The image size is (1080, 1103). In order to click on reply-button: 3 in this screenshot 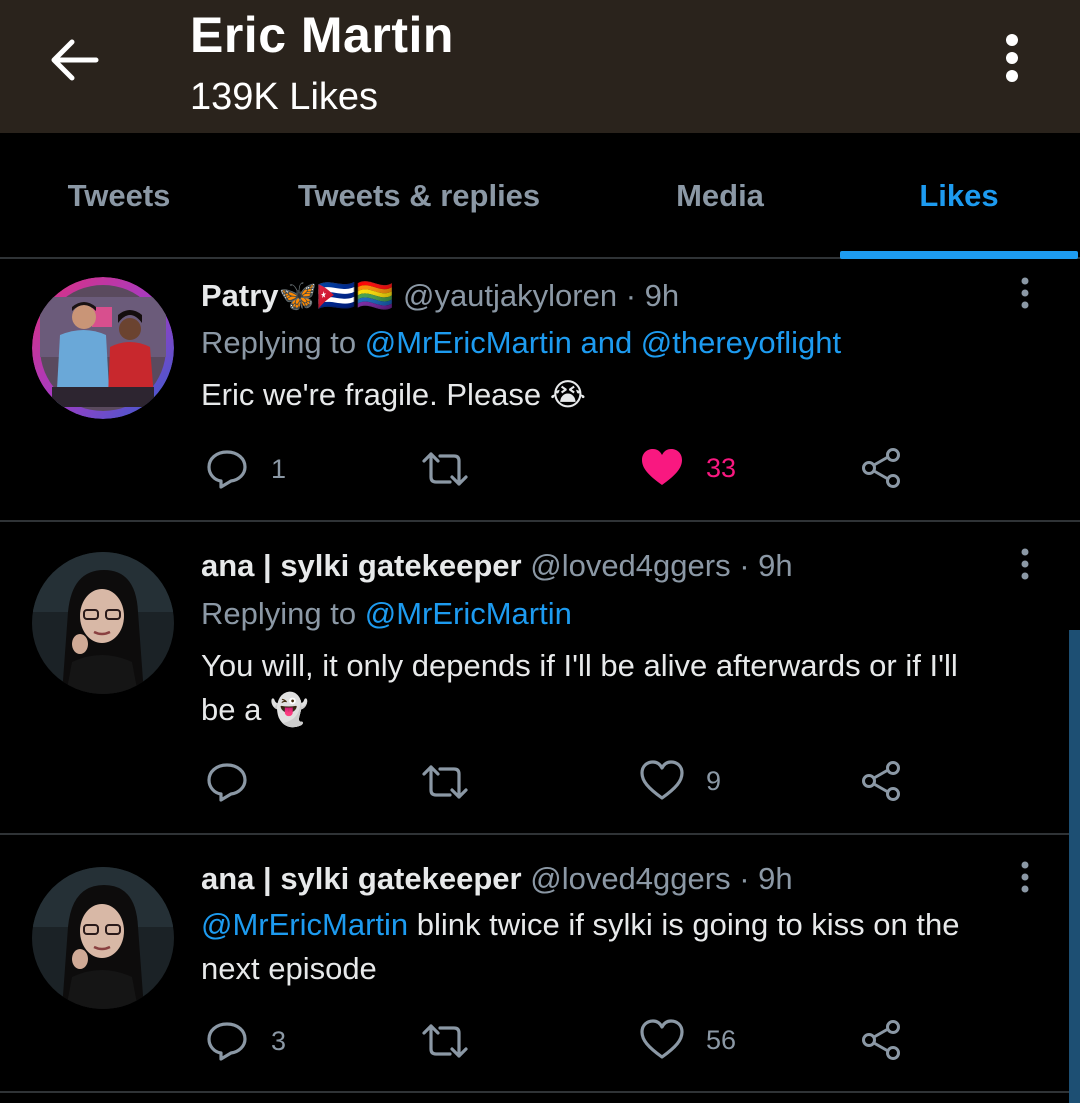, I will do `click(245, 1041)`.